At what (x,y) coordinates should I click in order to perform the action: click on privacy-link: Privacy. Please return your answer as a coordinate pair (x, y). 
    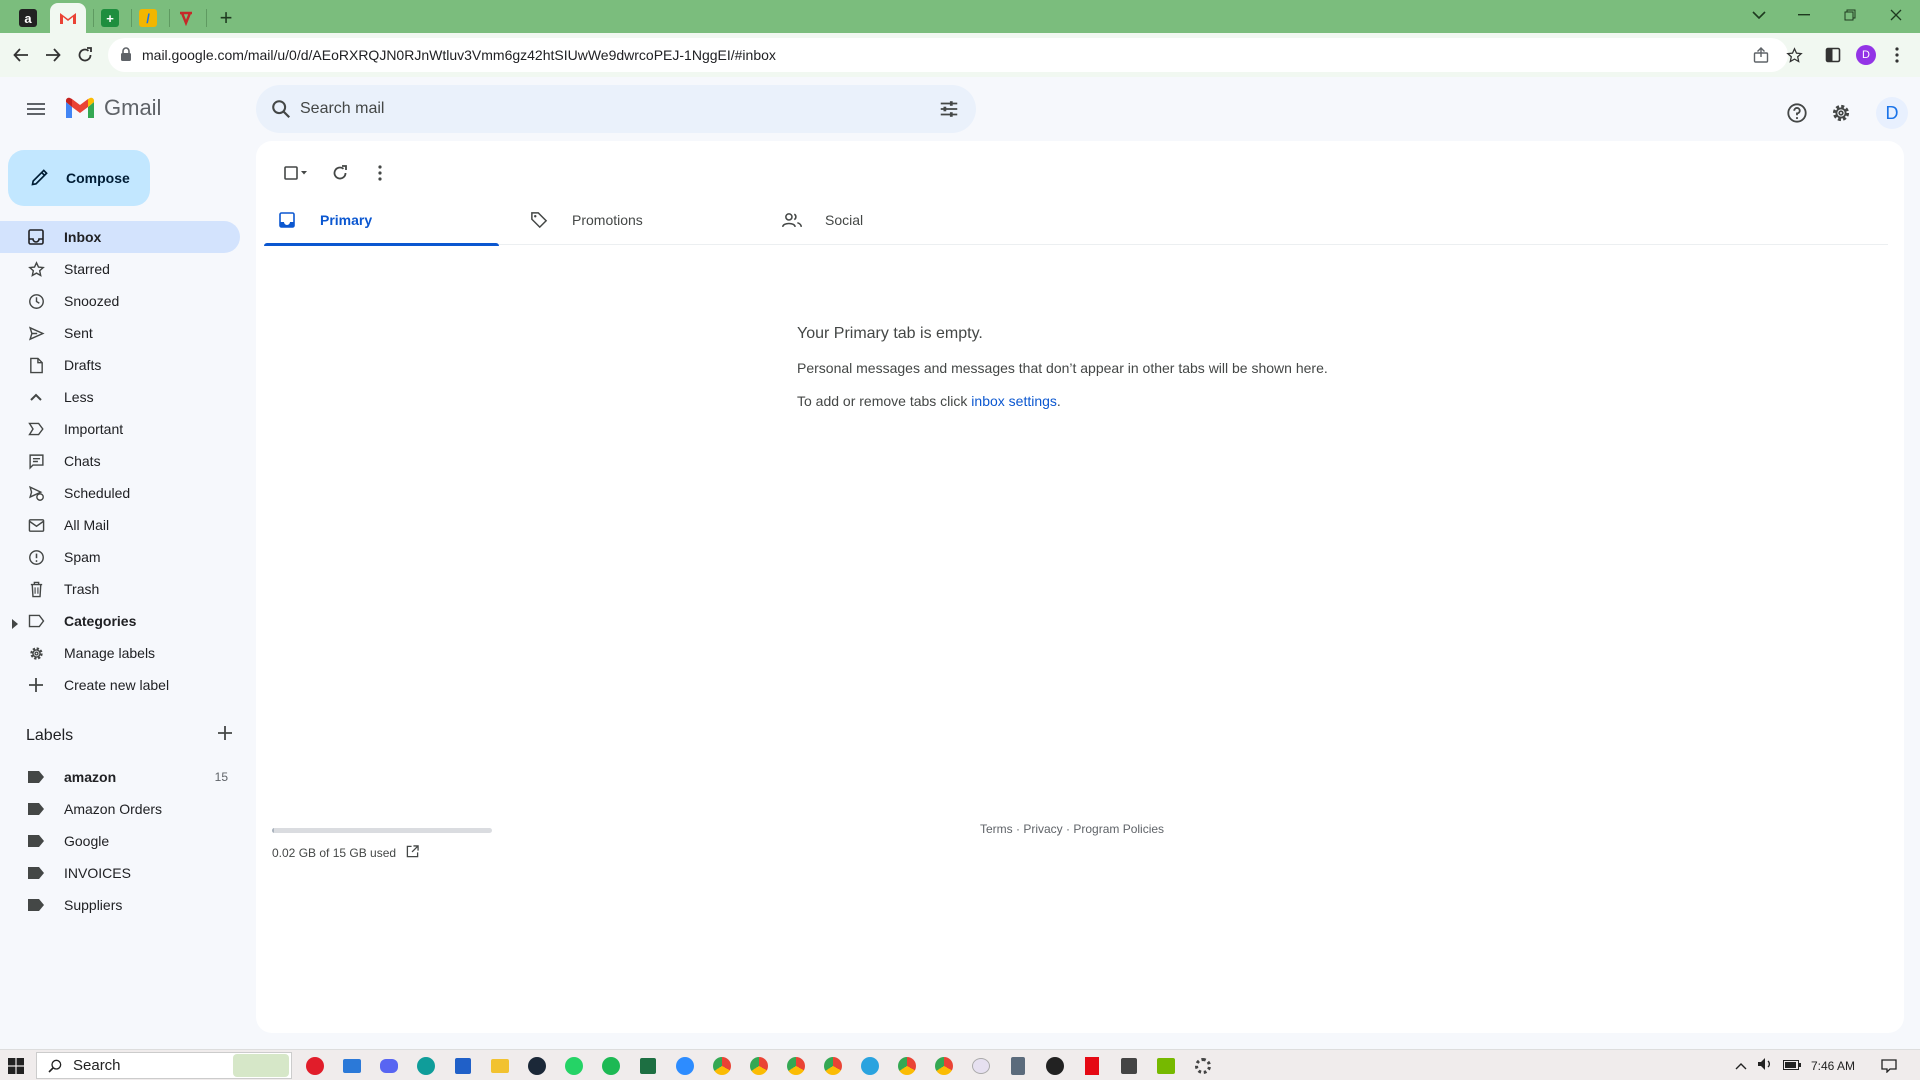
    Looking at the image, I should click on (1042, 829).